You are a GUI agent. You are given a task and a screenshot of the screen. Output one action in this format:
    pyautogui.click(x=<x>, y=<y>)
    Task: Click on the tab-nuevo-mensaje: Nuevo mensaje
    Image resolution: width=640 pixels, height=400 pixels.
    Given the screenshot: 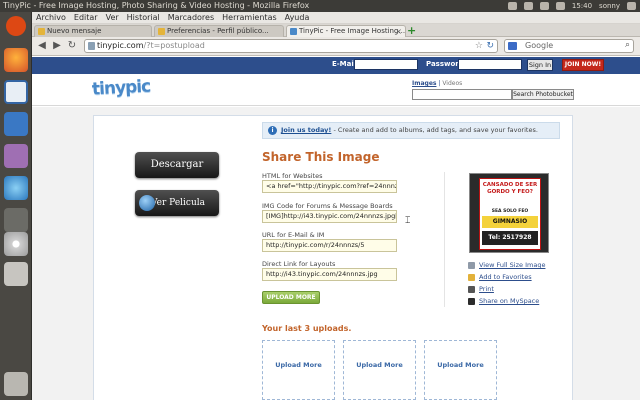 What is the action you would take?
    pyautogui.click(x=93, y=31)
    